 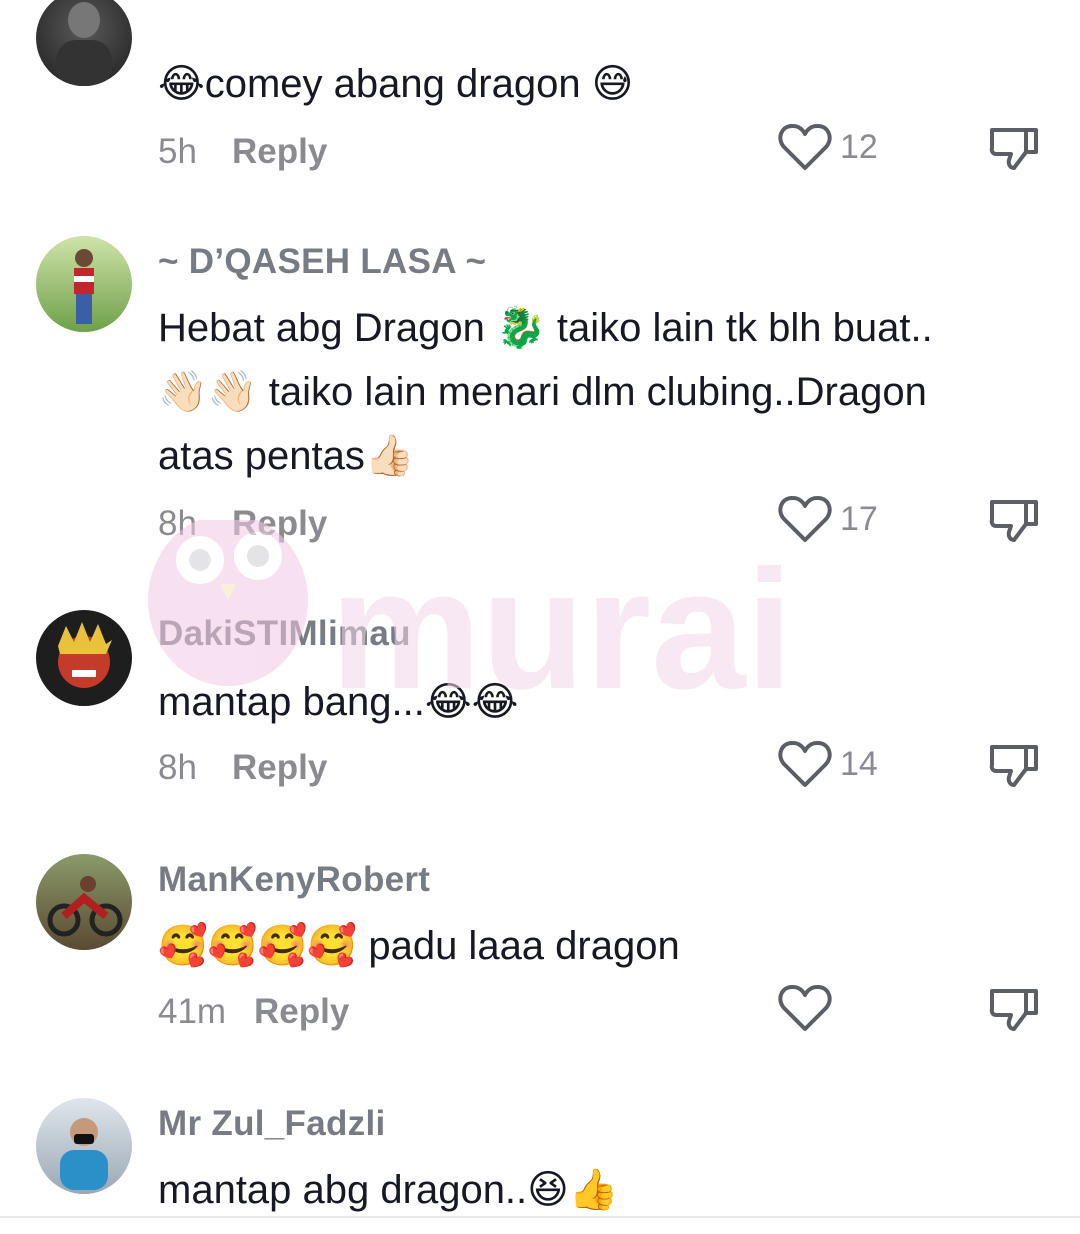 What do you see at coordinates (272, 1124) in the screenshot?
I see `comment-username: Mr Zul_Fadzli` at bounding box center [272, 1124].